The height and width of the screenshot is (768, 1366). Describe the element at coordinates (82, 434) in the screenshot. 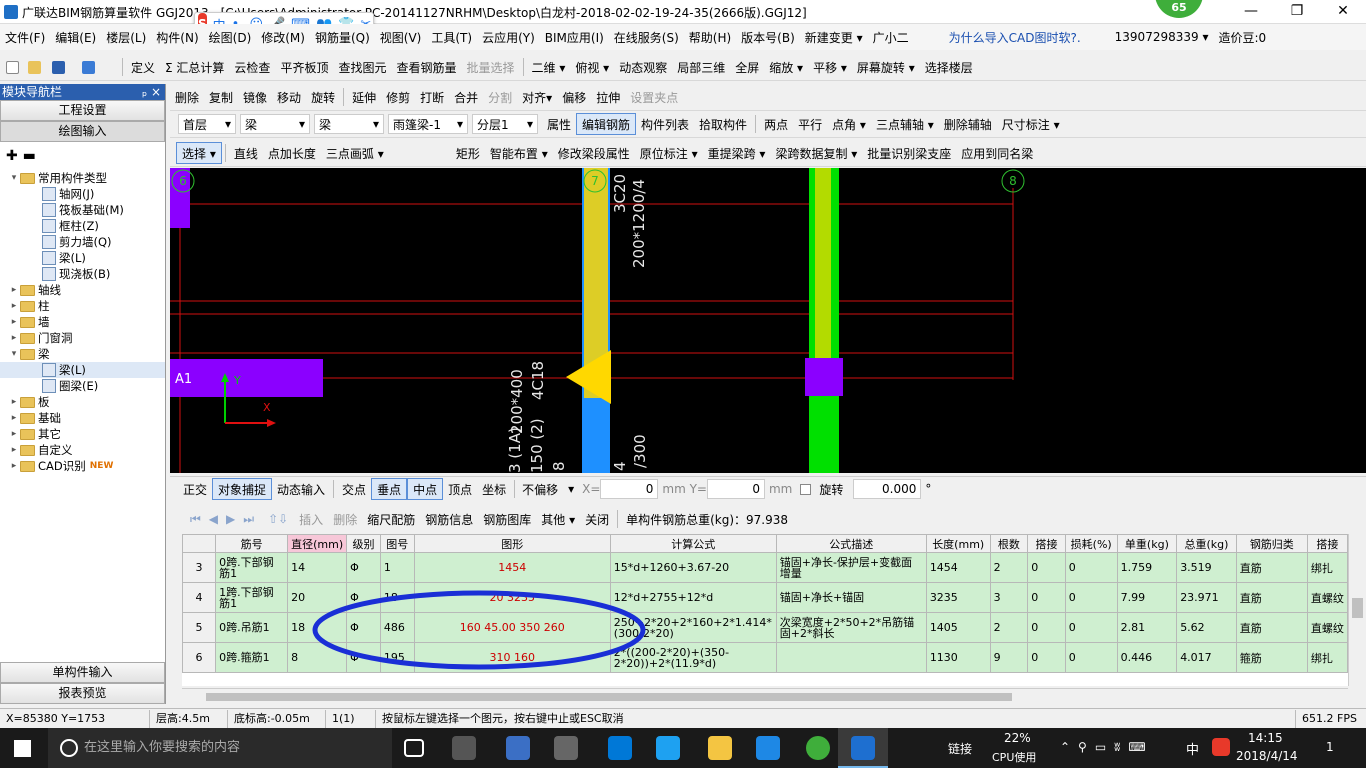

I see `tree-item: ▸ 其它` at that location.